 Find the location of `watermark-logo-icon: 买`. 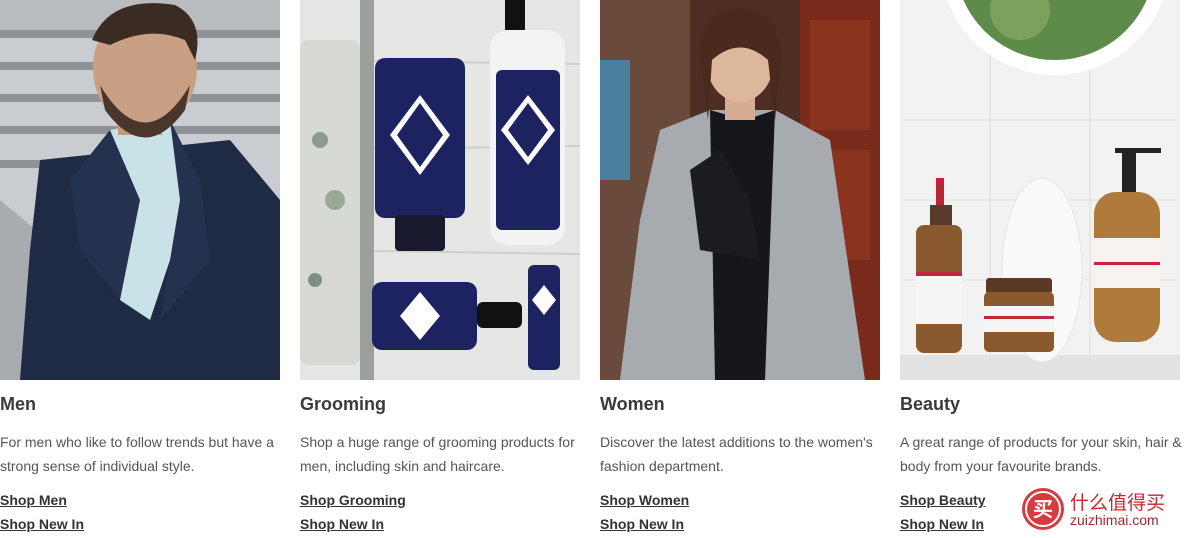

watermark-logo-icon: 买 is located at coordinates (1043, 509).